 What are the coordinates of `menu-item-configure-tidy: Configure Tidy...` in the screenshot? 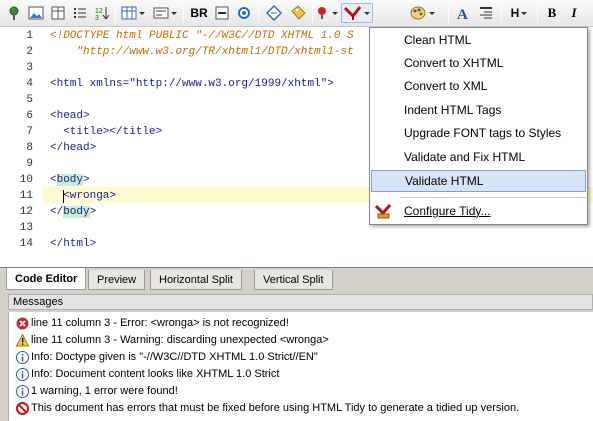 It's located at (478, 211).